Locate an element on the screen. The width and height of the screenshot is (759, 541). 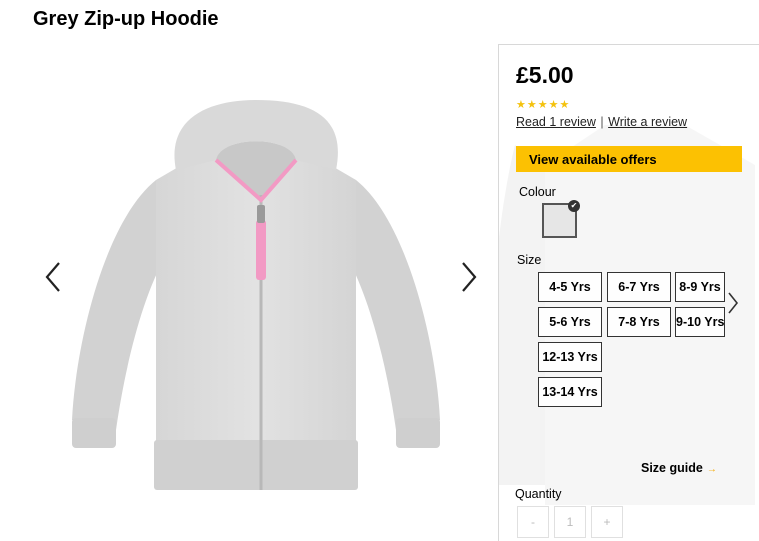
arrow-right-icon: → is located at coordinates (711, 469).